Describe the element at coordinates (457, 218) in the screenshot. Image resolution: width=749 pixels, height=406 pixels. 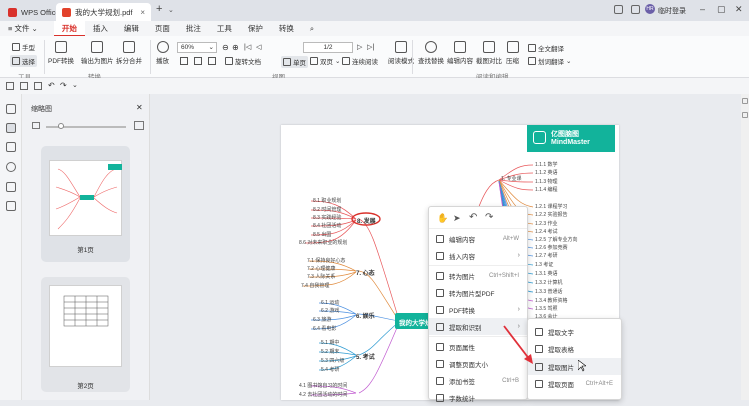
I see `cursor-icon: ➤` at that location.